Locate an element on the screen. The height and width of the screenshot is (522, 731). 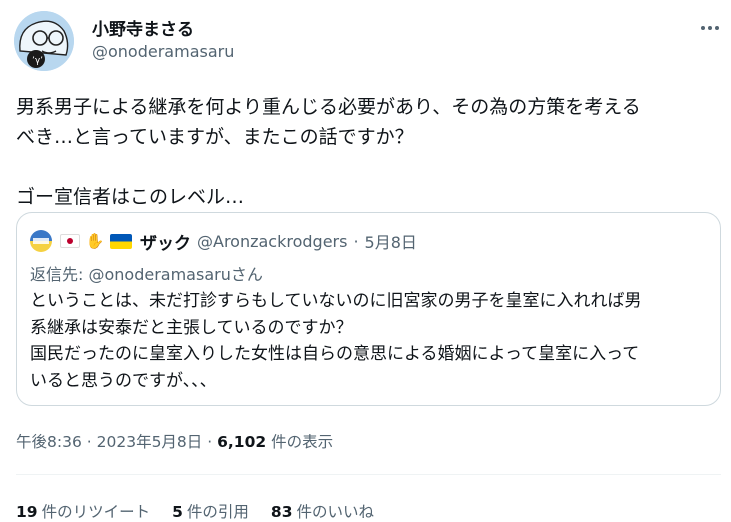
engagement-stats: 19 件のリツイート 5 件の引用 83 件のいいね is located at coordinates (206, 511).